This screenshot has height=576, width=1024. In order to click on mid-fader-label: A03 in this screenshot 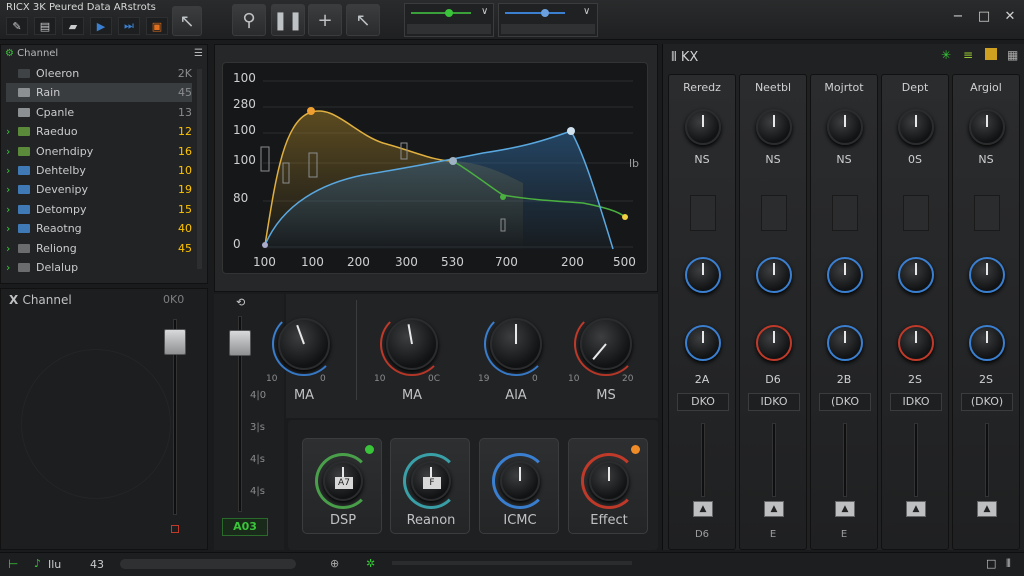, I will do `click(245, 527)`.